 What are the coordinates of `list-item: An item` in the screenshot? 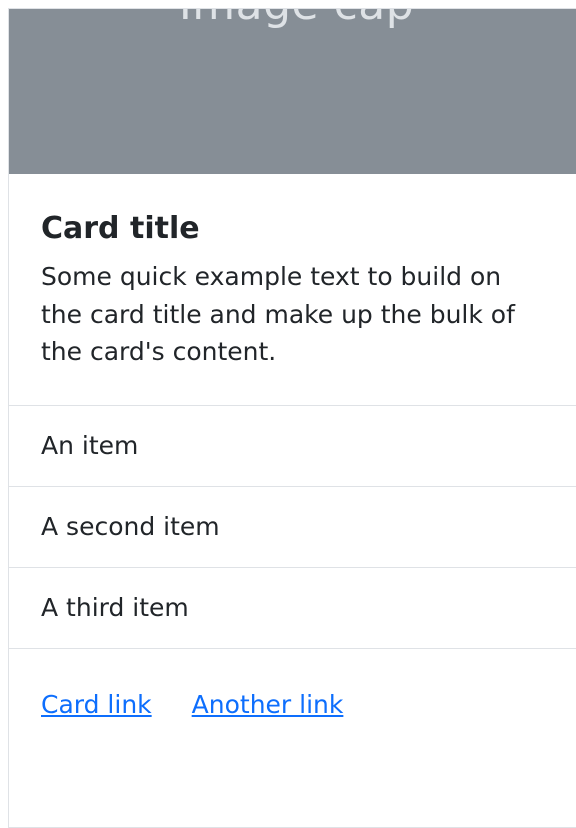 It's located at (292, 446).